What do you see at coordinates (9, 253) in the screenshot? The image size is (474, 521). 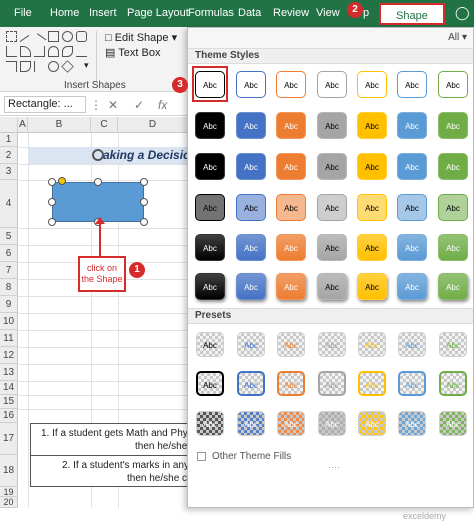 I see `row-header-6: 6` at bounding box center [9, 253].